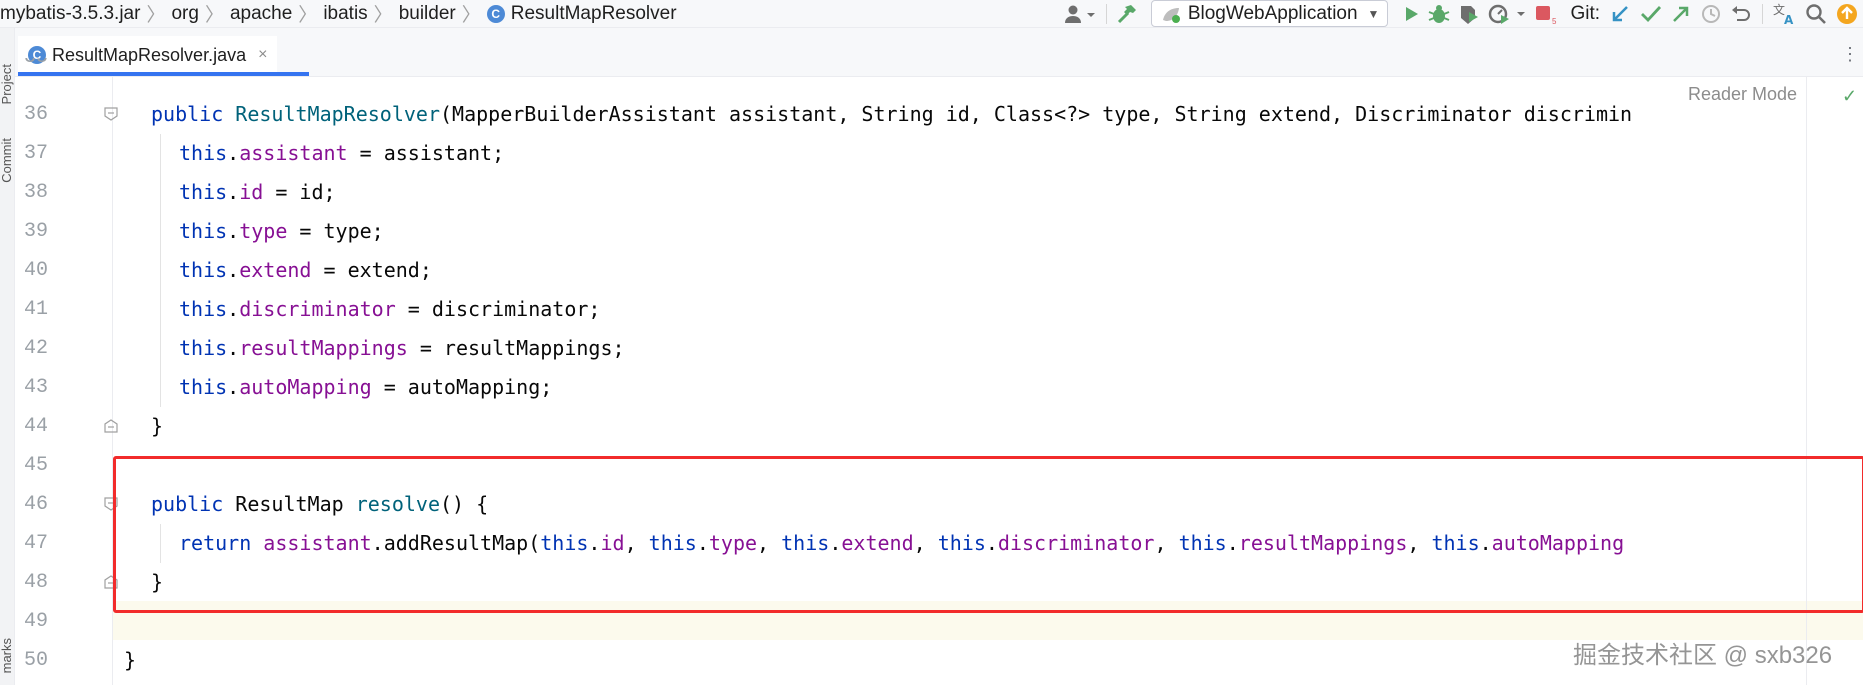  Describe the element at coordinates (1469, 13) in the screenshot. I see `coverage-icon` at that location.